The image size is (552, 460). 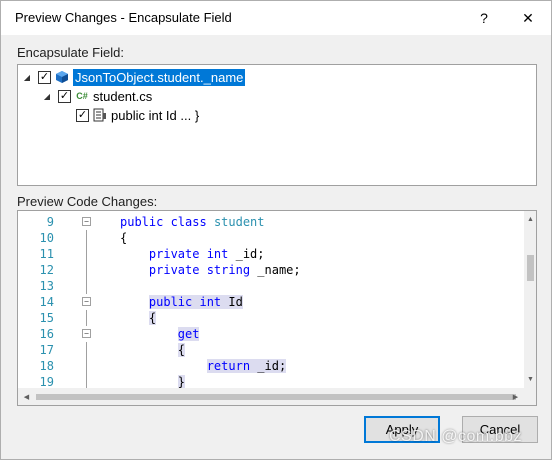 I want to click on scroll-right-icon: ▶, so click(x=515, y=396).